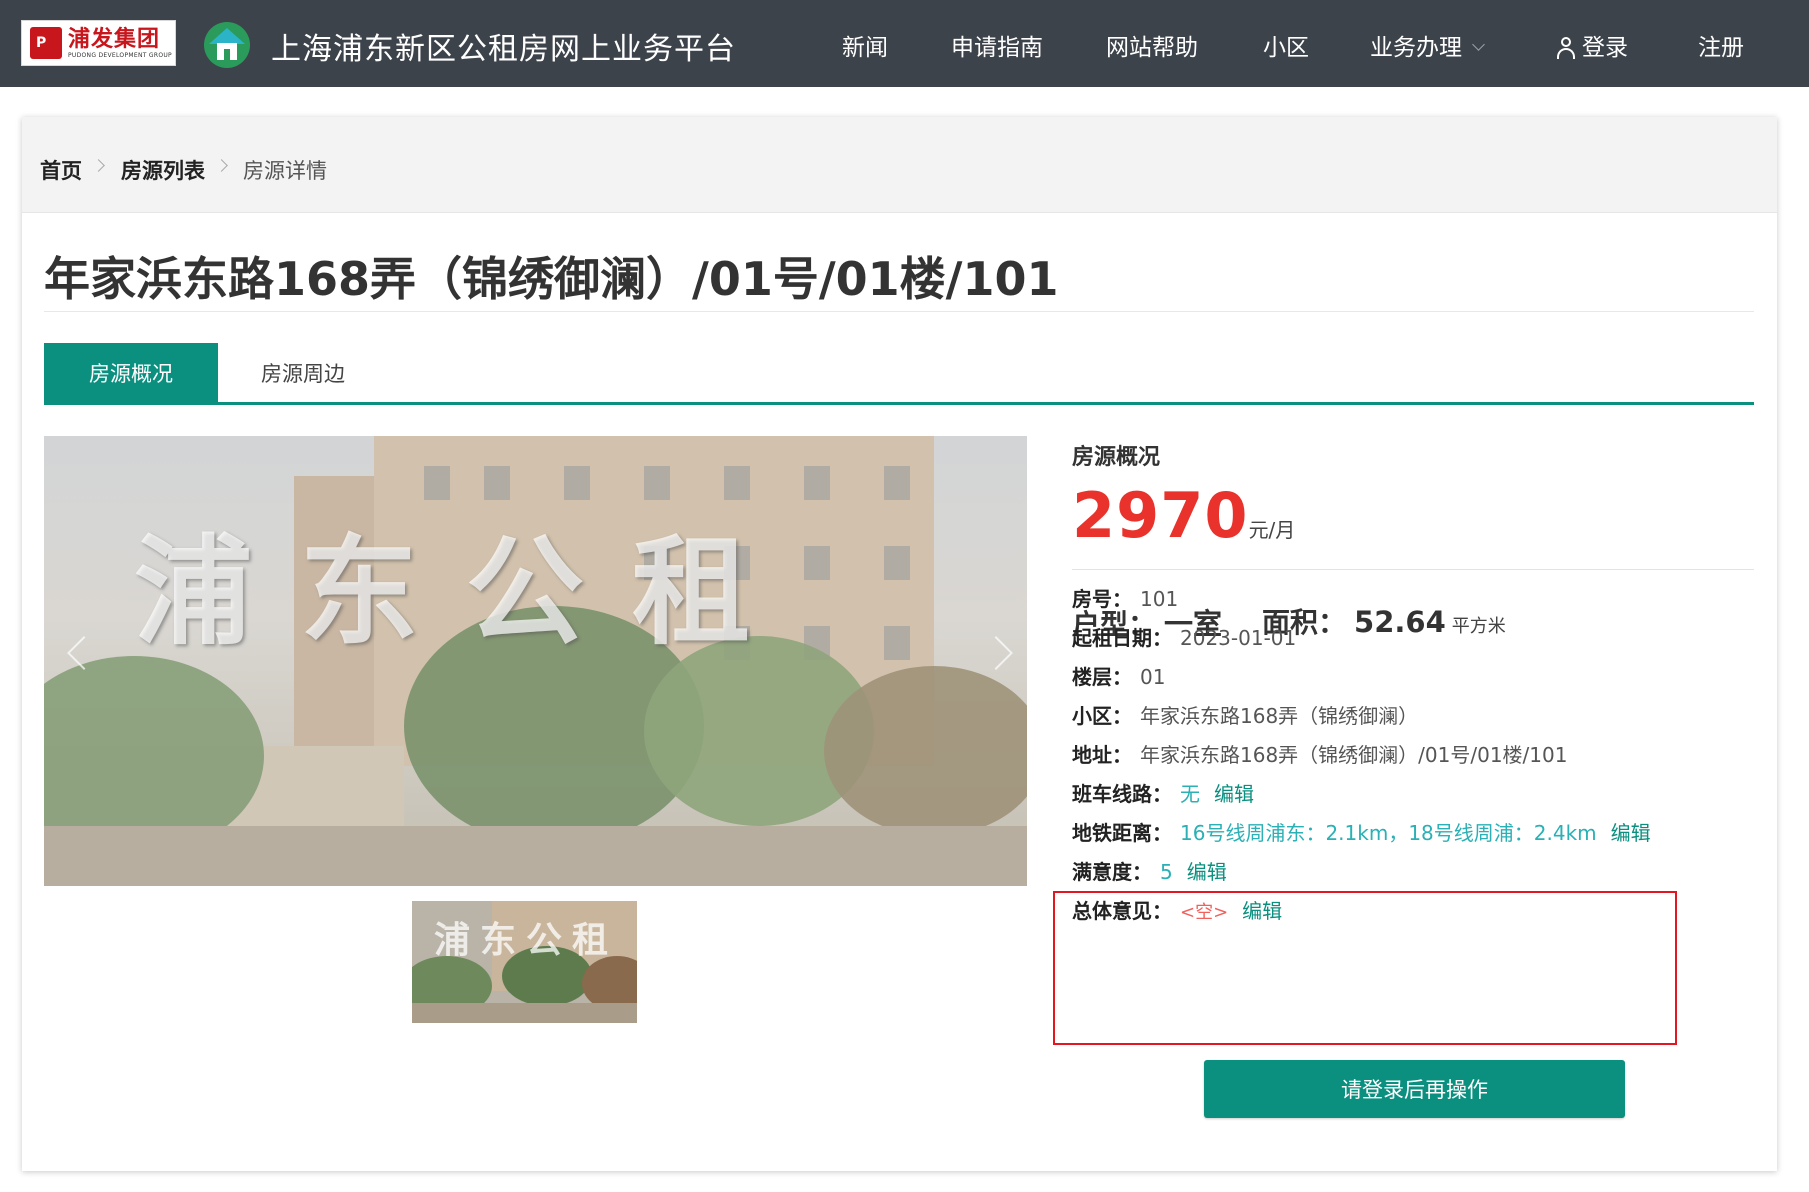 The height and width of the screenshot is (1192, 1809). I want to click on nav-site-help: 网站帮助, so click(1152, 45).